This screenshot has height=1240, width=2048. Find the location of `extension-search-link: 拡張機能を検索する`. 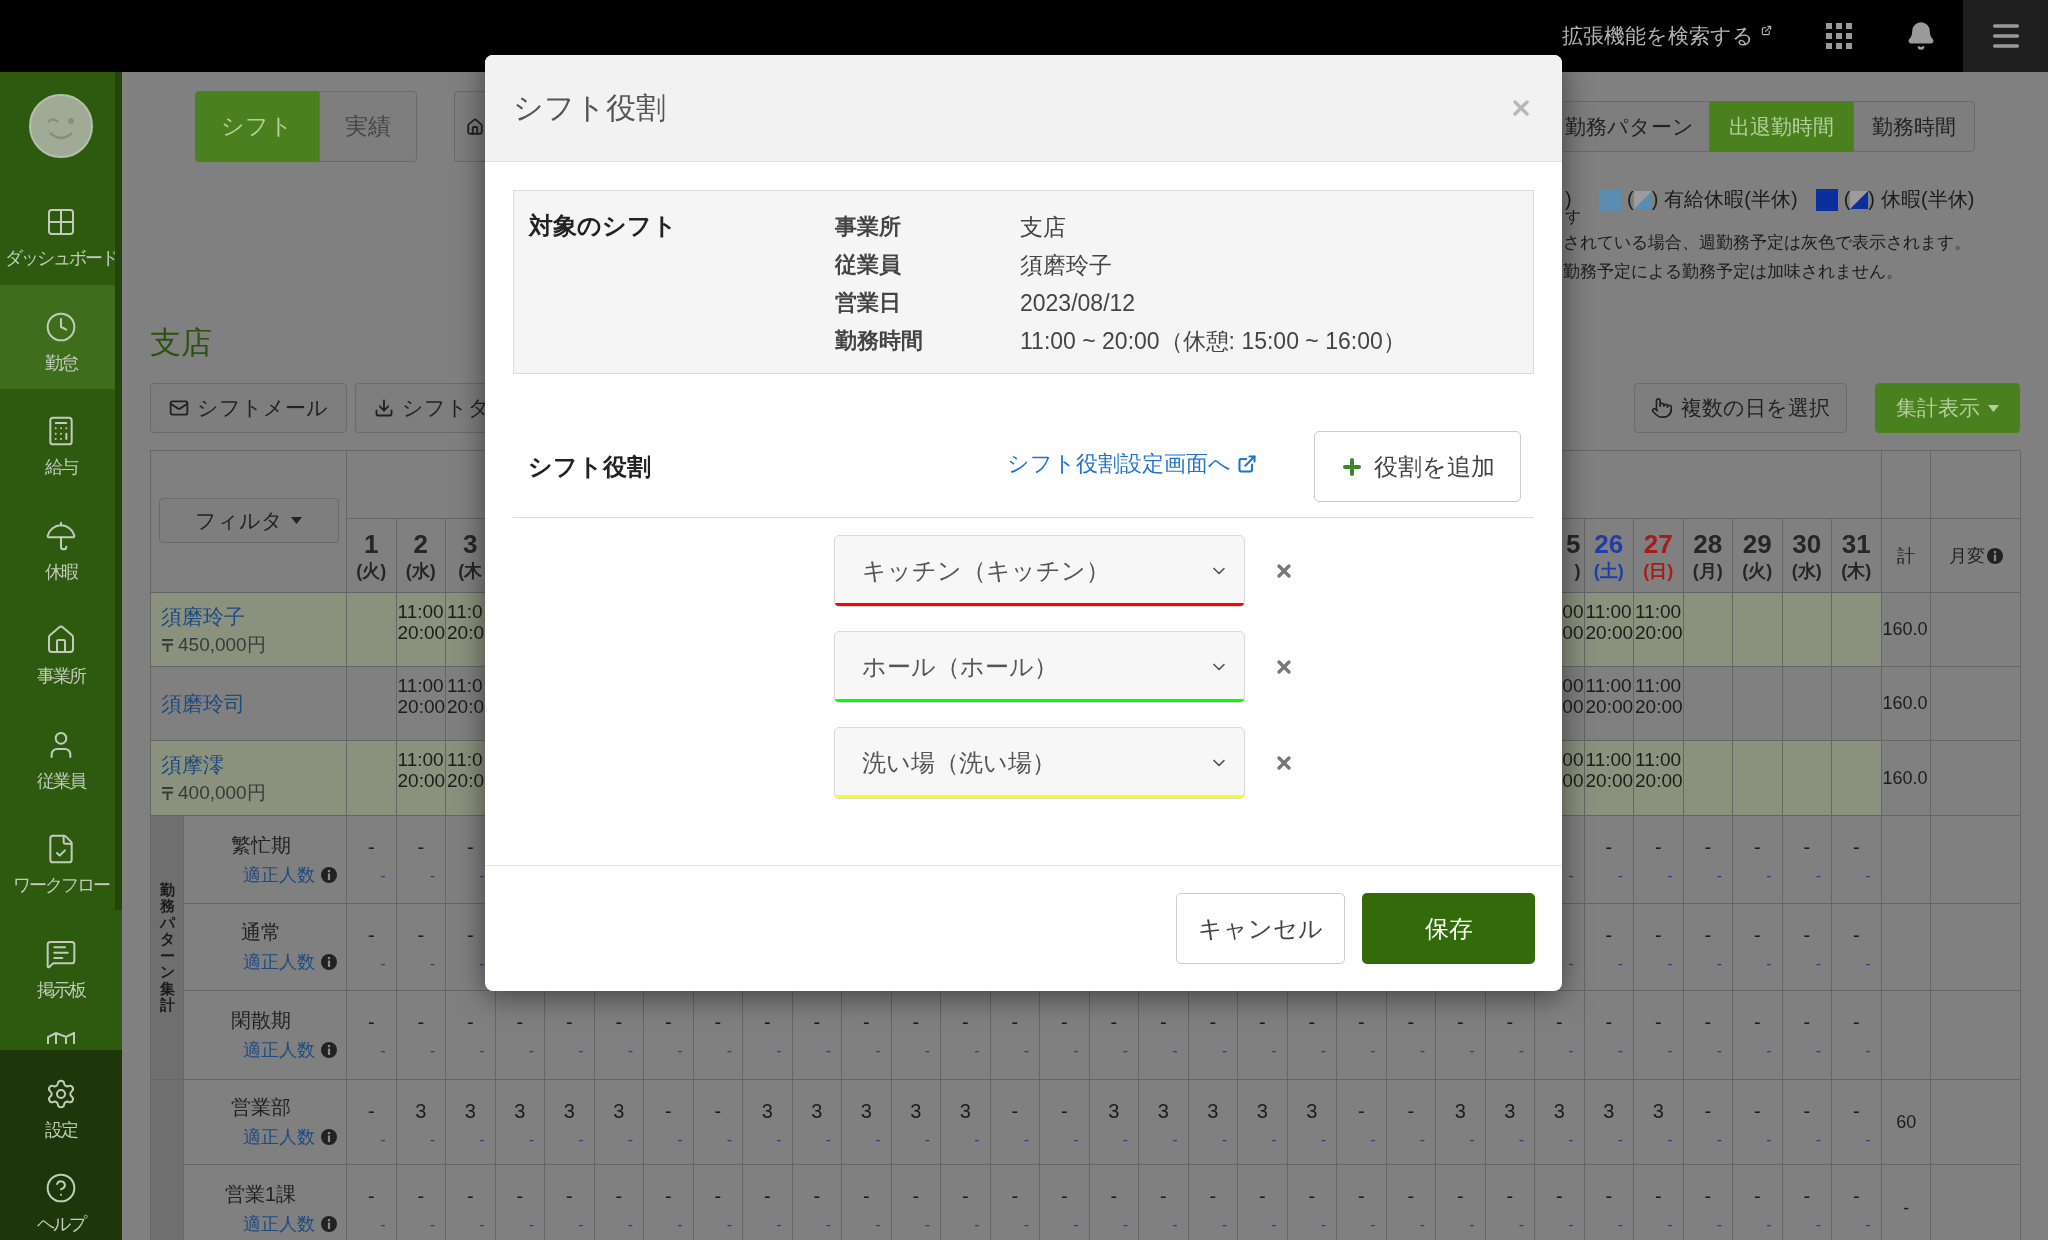

extension-search-link: 拡張機能を検索する is located at coordinates (1667, 36).